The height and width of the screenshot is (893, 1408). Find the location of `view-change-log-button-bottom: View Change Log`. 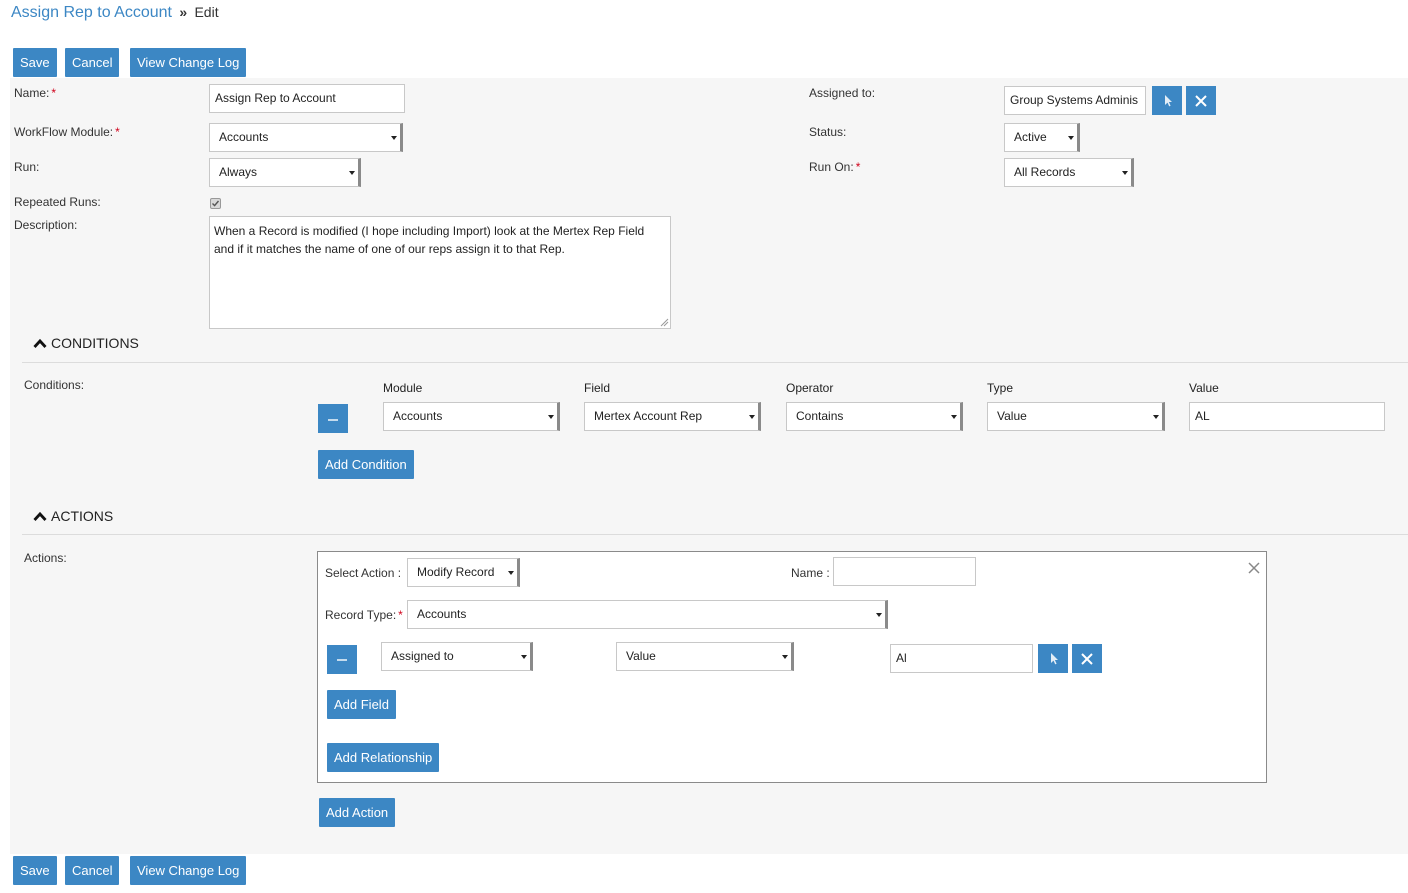

view-change-log-button-bottom: View Change Log is located at coordinates (188, 870).